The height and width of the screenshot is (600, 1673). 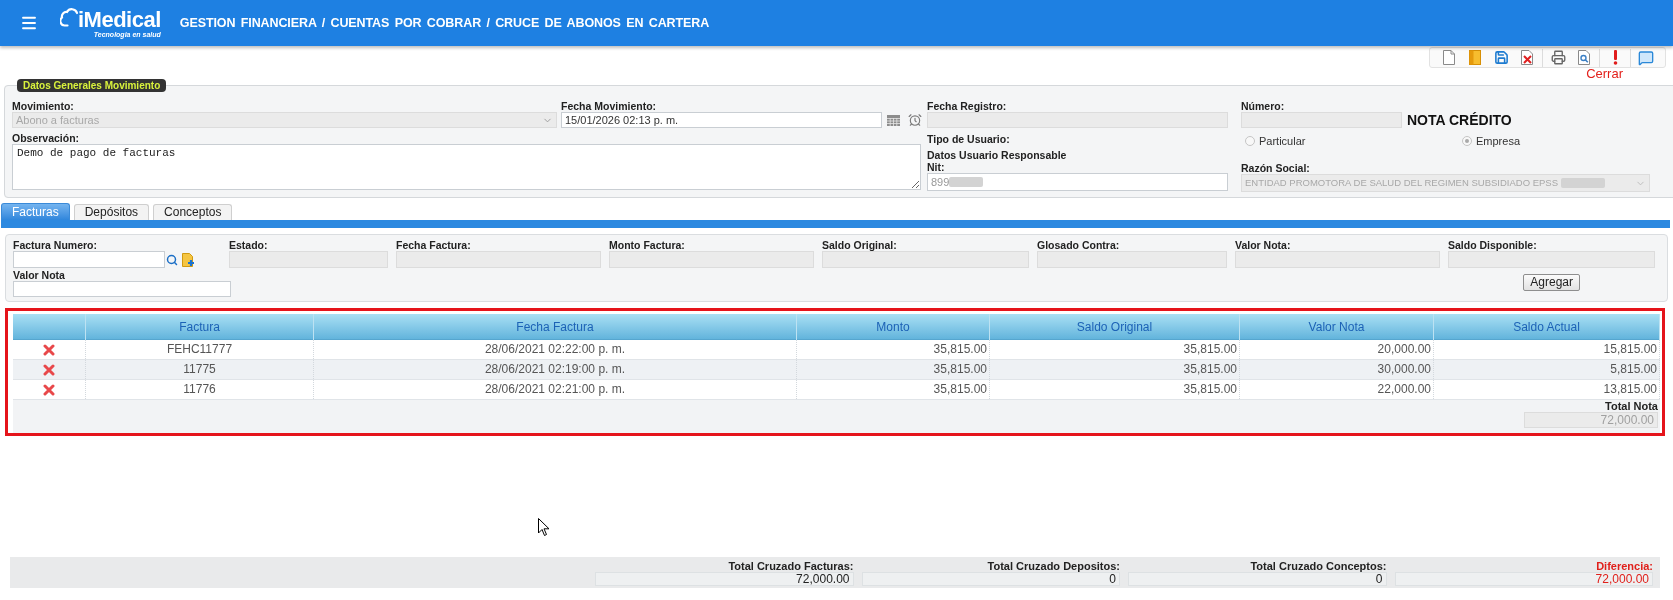 I want to click on field-label: Observación:, so click(x=46, y=138).